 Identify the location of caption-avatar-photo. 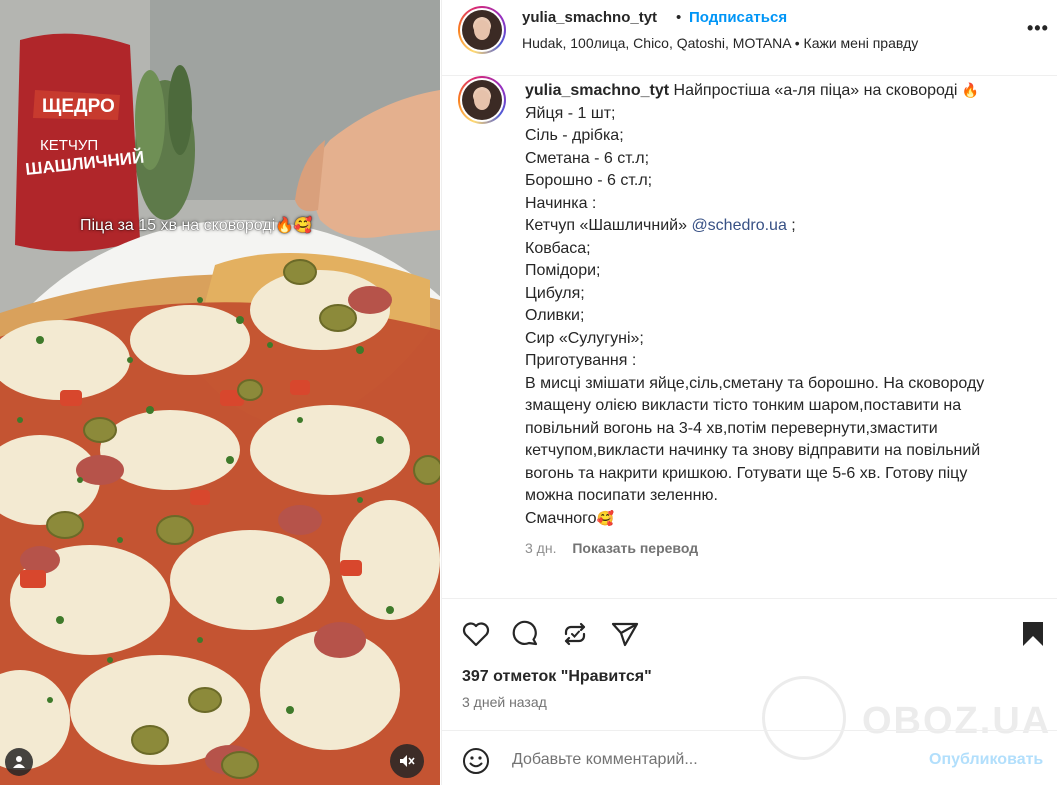
(482, 100).